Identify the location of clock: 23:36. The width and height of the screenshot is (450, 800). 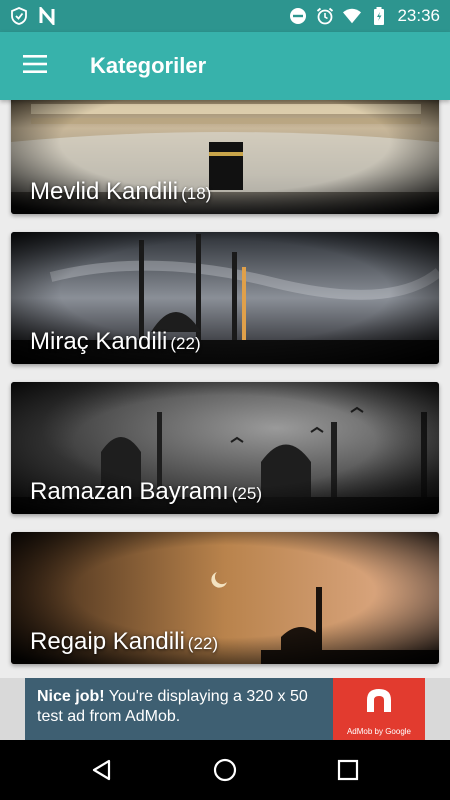
(418, 15).